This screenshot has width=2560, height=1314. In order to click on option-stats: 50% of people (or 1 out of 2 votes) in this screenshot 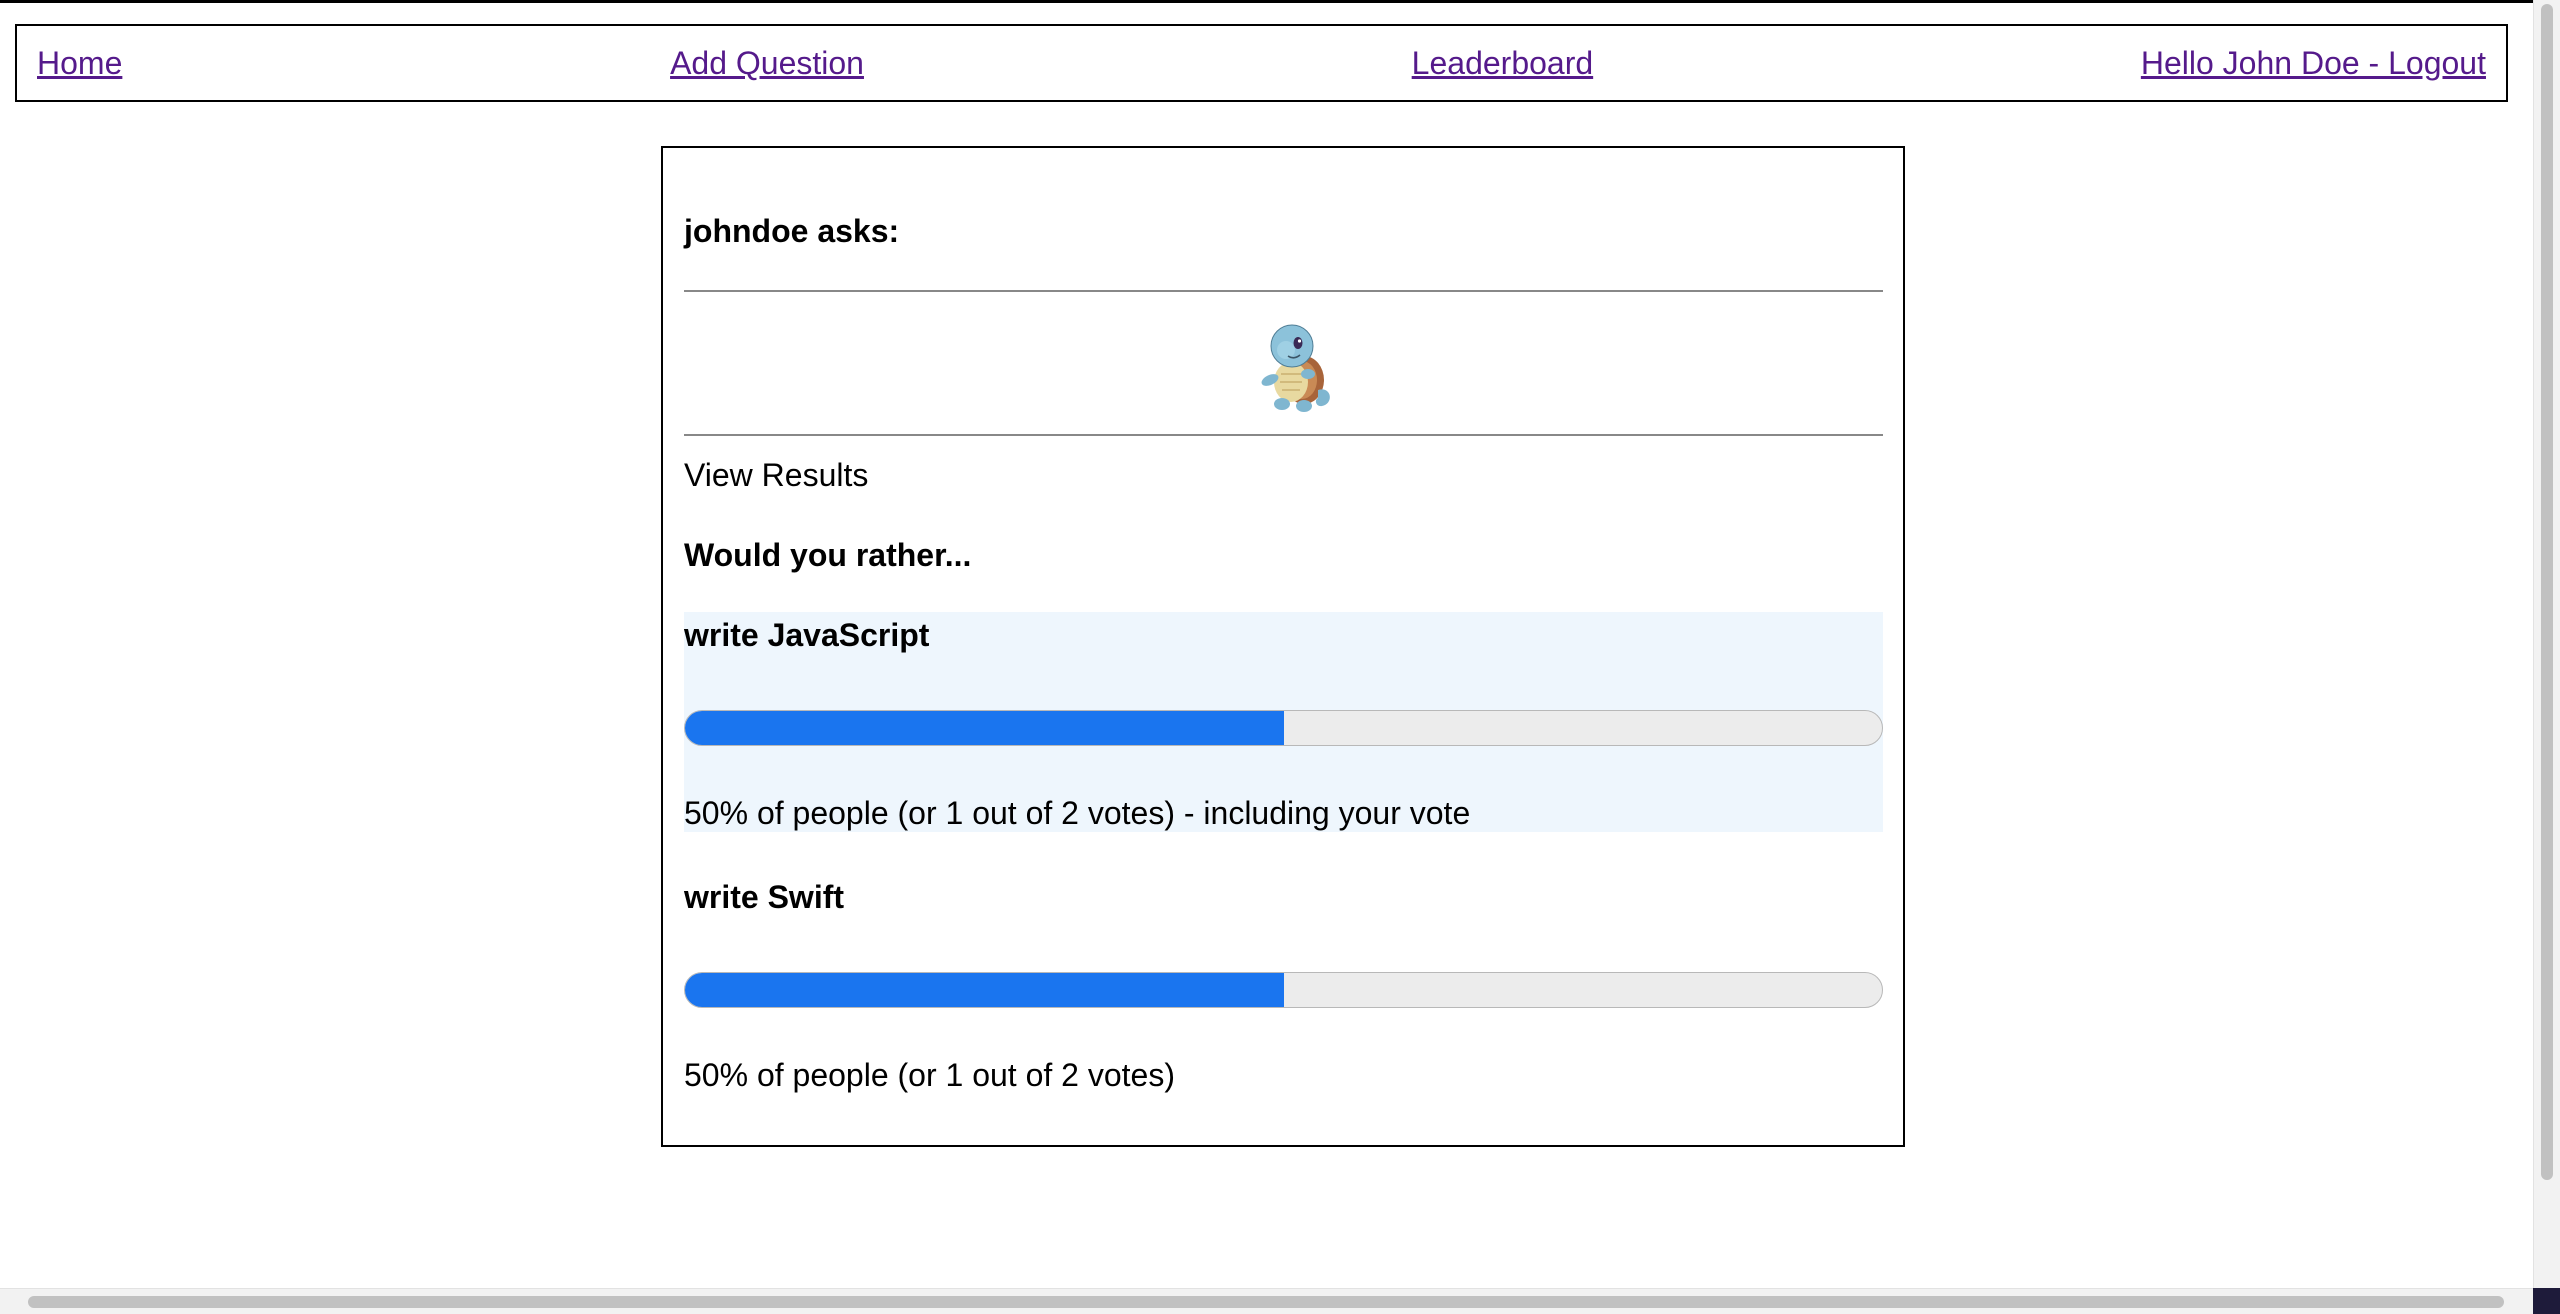, I will do `click(929, 1075)`.